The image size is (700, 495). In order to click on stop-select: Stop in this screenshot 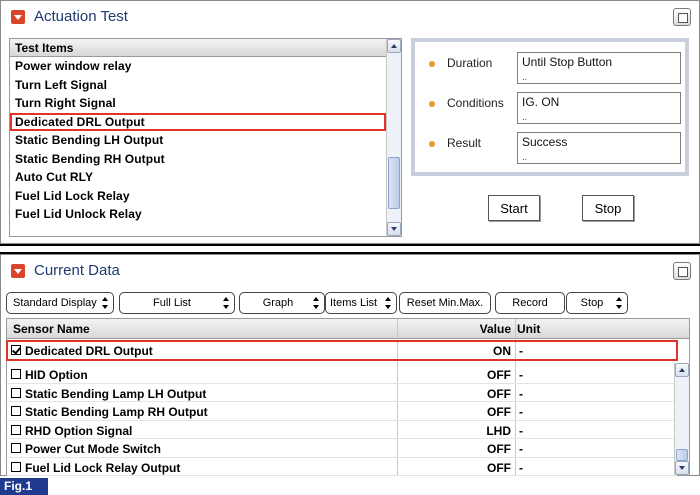, I will do `click(597, 303)`.